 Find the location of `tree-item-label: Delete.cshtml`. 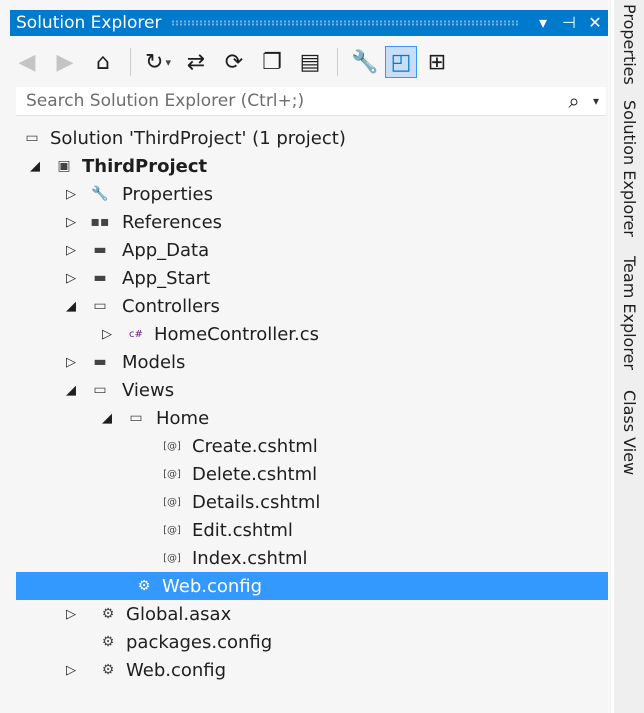

tree-item-label: Delete.cshtml is located at coordinates (255, 474).